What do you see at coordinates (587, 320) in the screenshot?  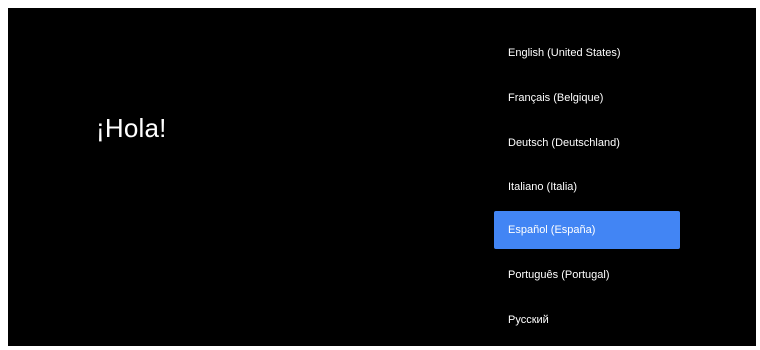 I see `language-option-russian: Русский` at bounding box center [587, 320].